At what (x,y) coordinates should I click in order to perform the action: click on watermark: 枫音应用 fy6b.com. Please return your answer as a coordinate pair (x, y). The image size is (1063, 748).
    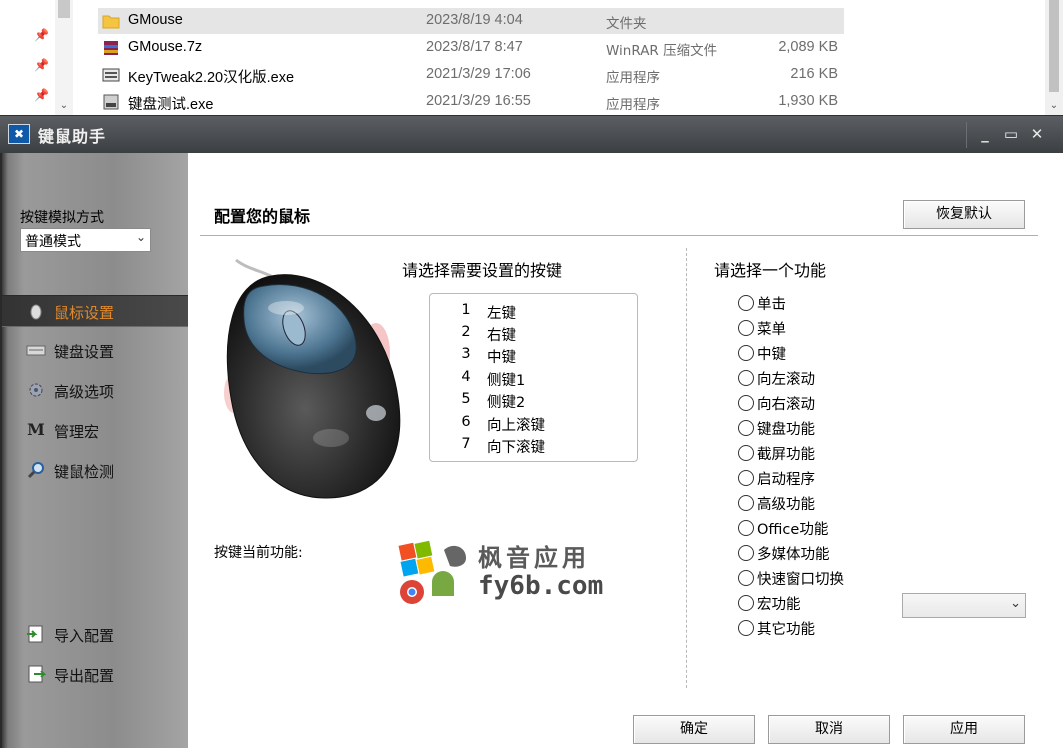
    Looking at the image, I should click on (506, 574).